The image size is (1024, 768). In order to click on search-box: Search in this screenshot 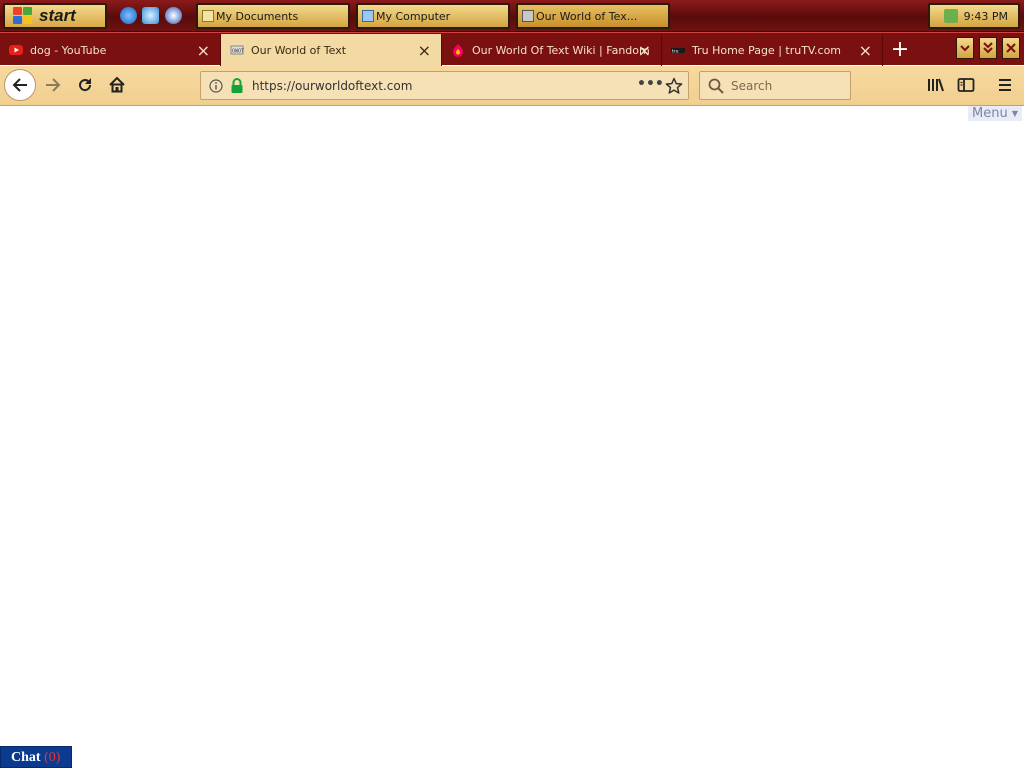, I will do `click(775, 85)`.